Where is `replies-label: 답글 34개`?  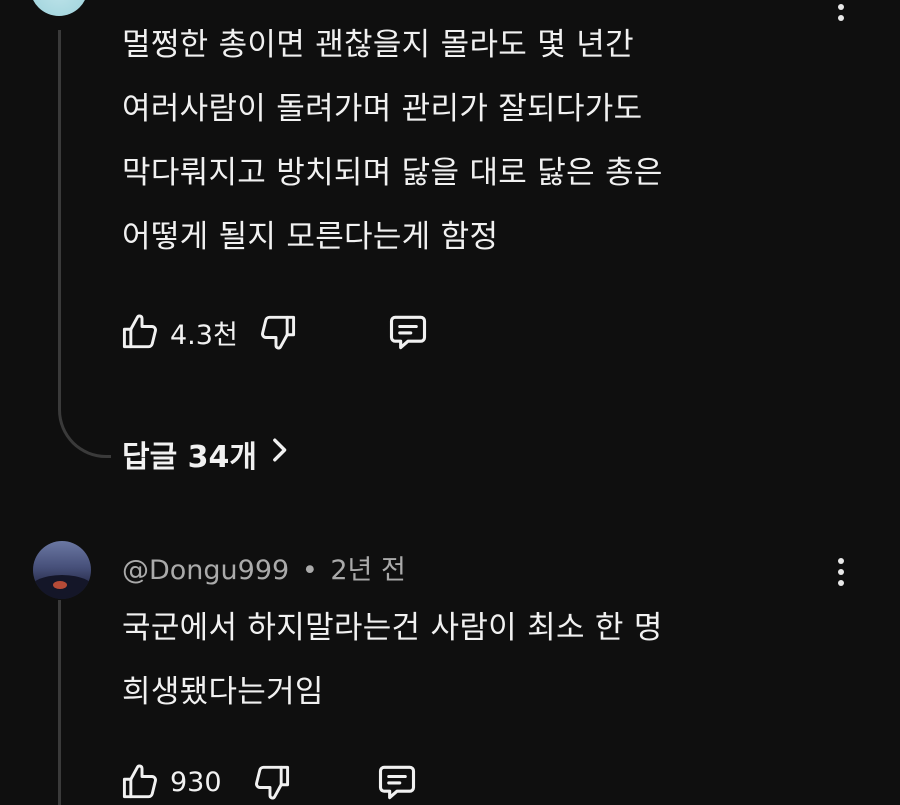
replies-label: 답글 34개 is located at coordinates (189, 457).